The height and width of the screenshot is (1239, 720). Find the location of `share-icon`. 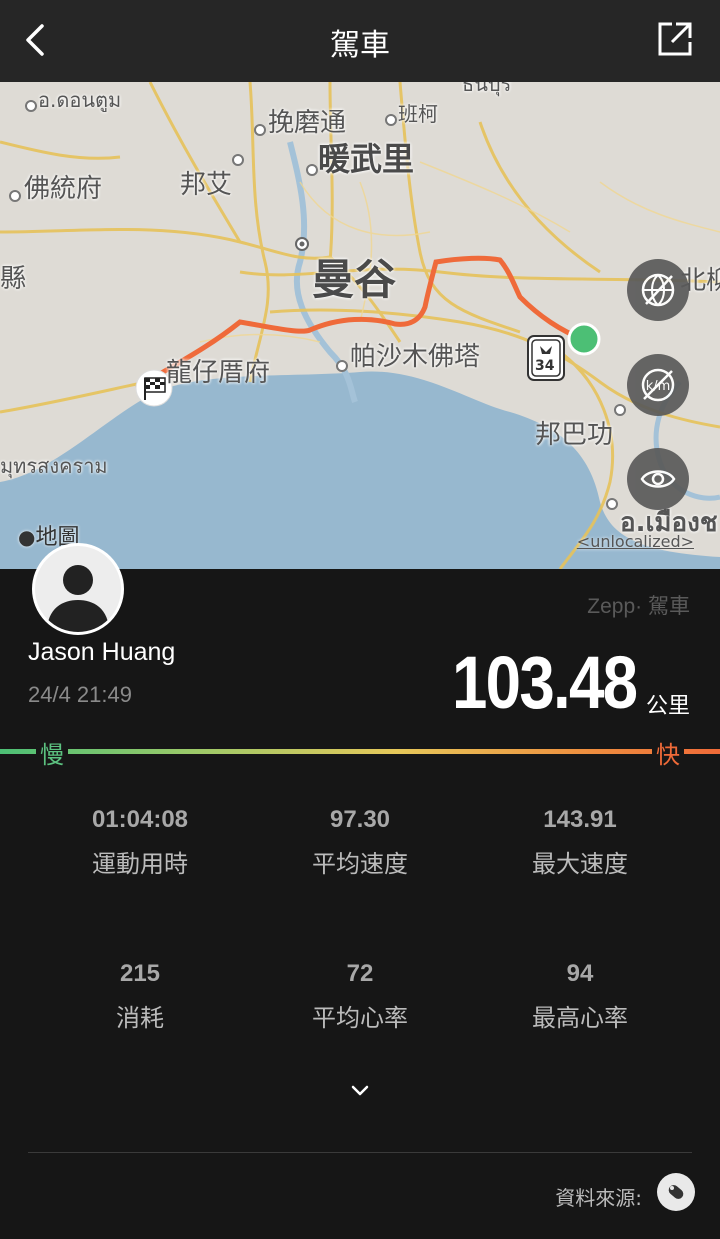

share-icon is located at coordinates (675, 39).